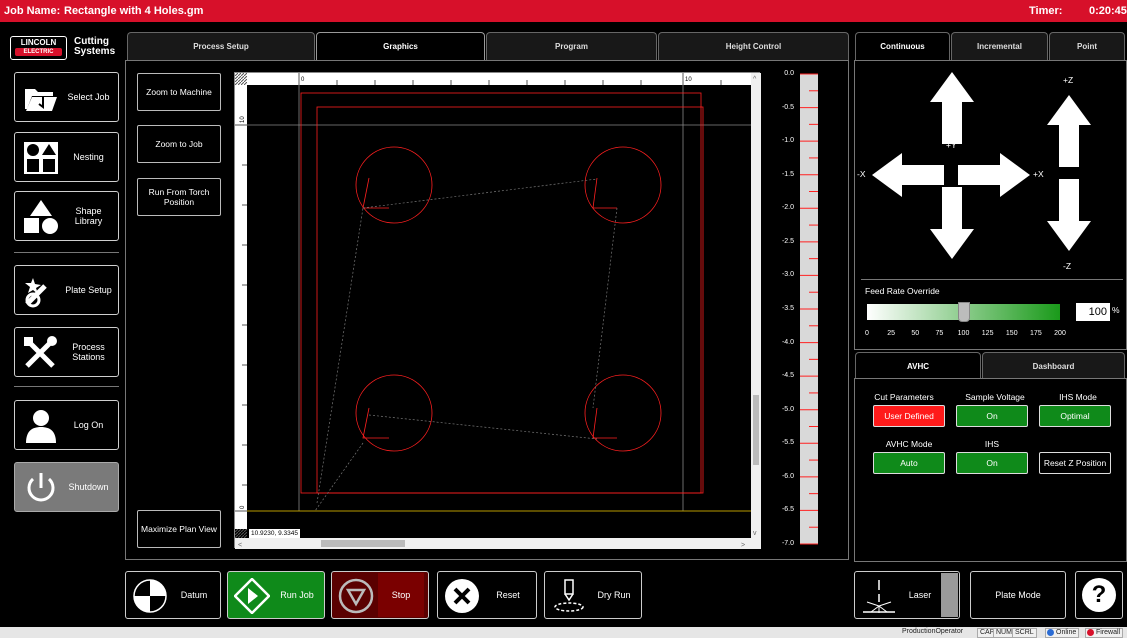 The image size is (1127, 638). What do you see at coordinates (902, 46) in the screenshot?
I see `tab-continuous: Continuous` at bounding box center [902, 46].